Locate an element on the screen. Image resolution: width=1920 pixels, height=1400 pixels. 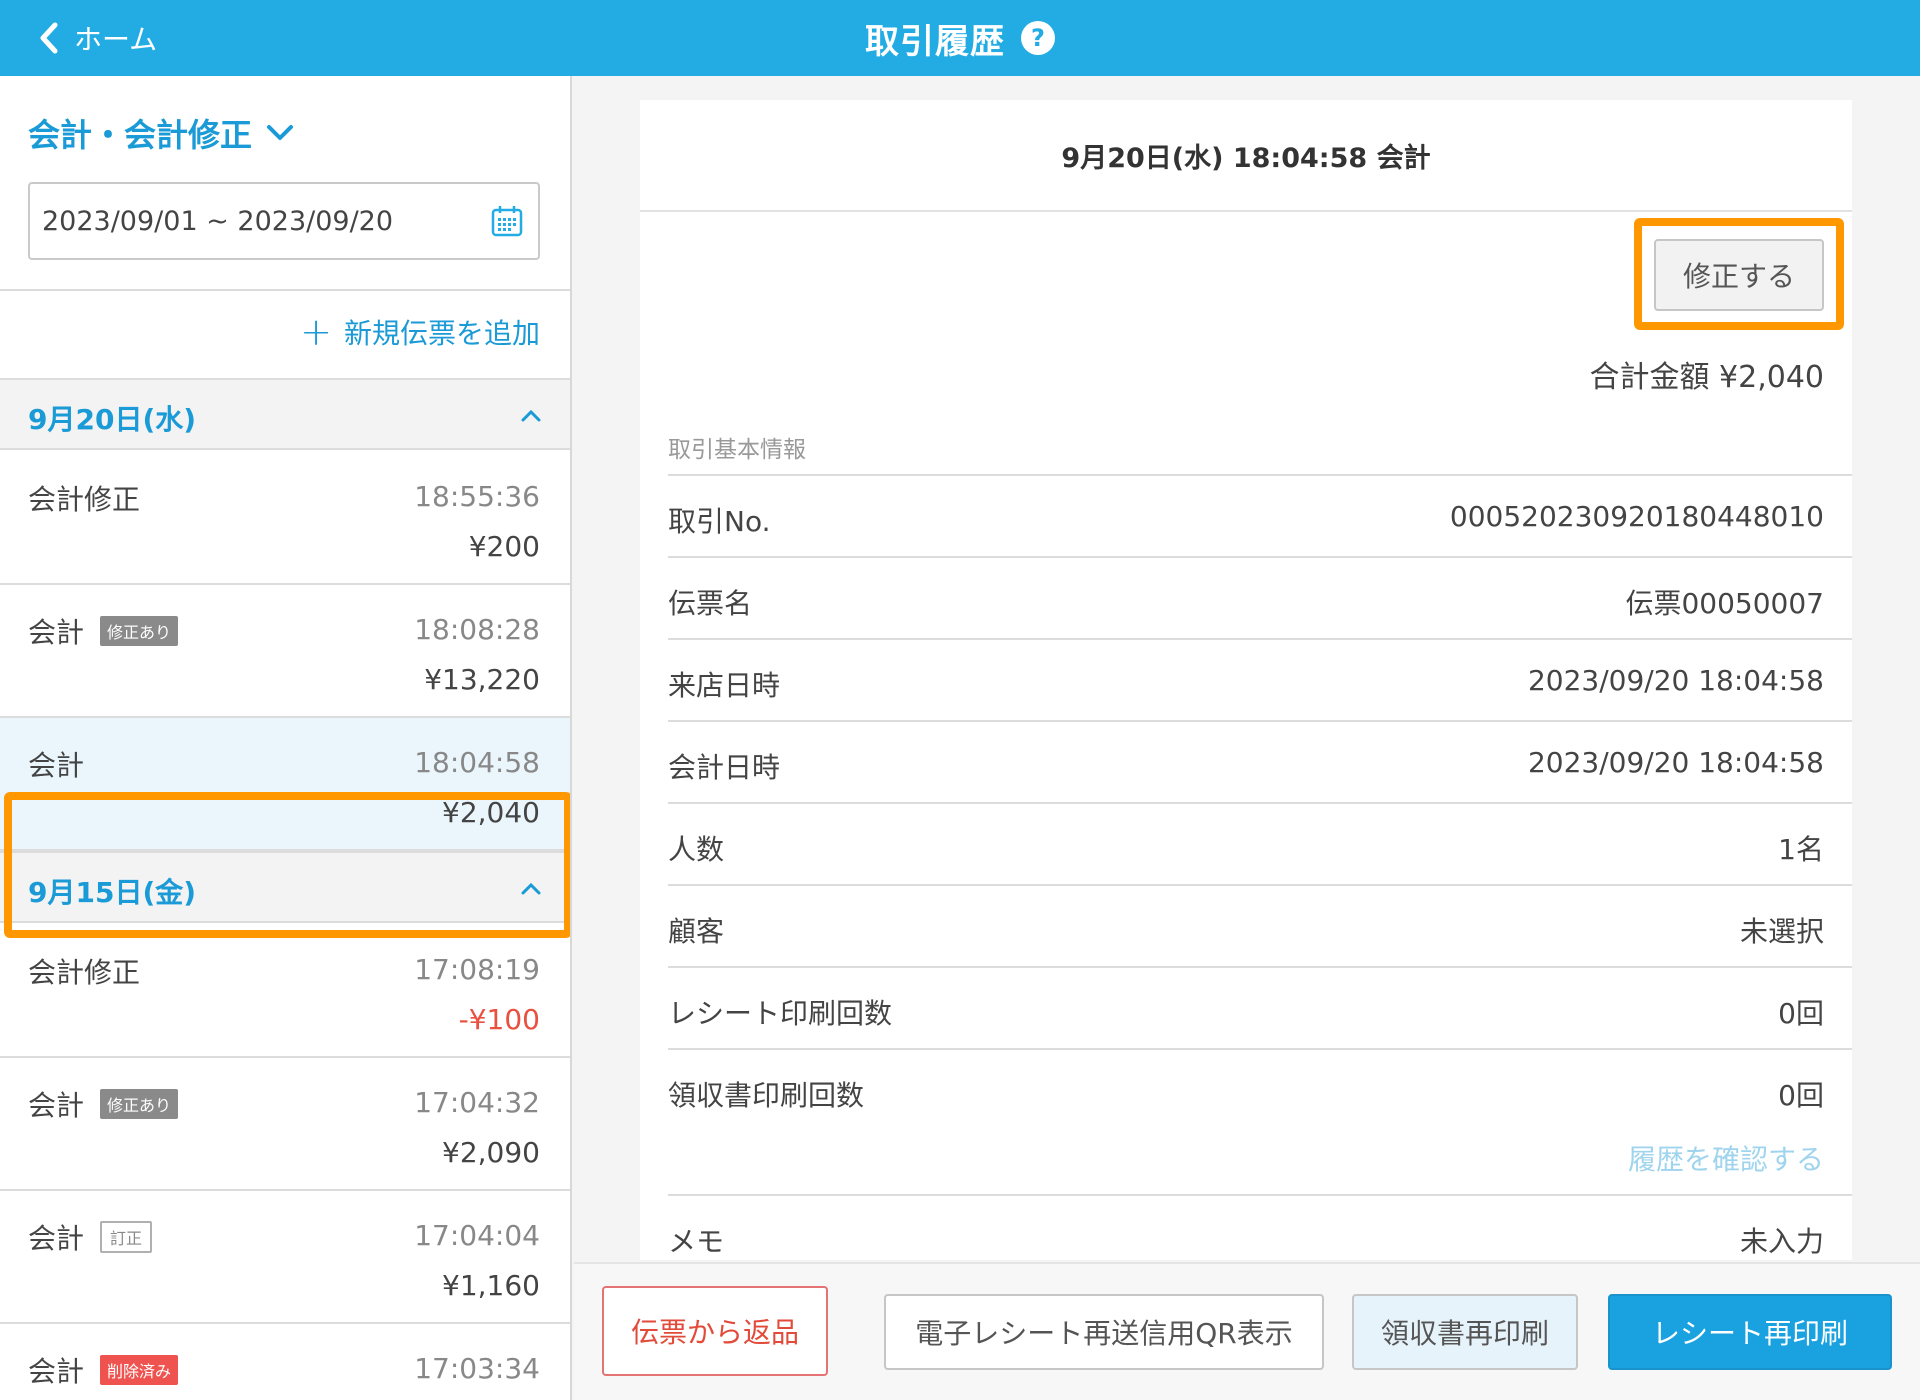
calendar-icon is located at coordinates (507, 221).